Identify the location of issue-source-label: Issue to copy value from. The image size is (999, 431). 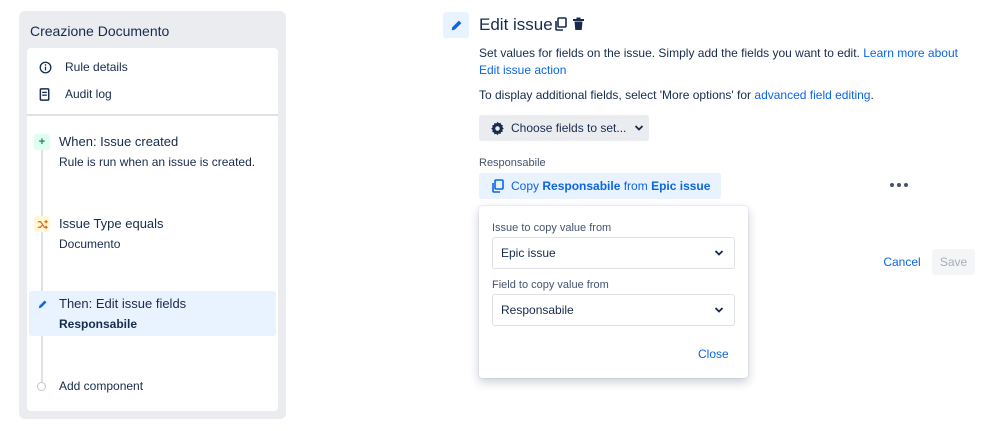
(552, 228).